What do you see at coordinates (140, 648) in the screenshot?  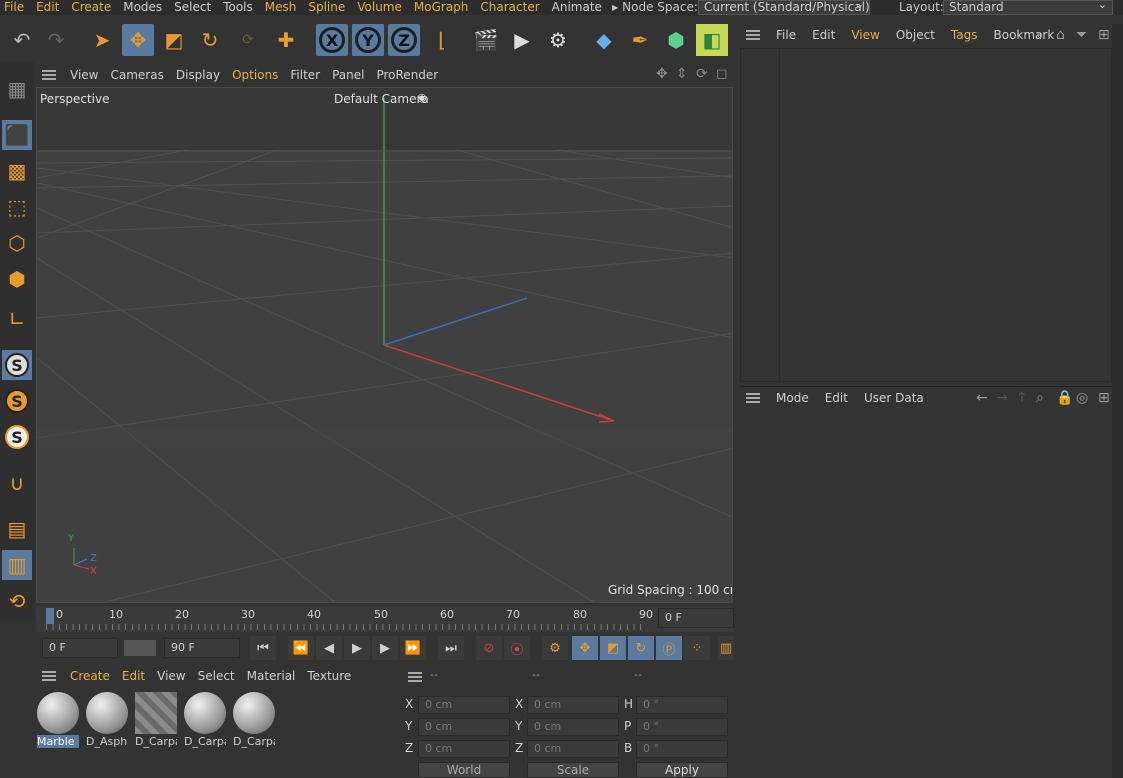 I see `range-slider` at bounding box center [140, 648].